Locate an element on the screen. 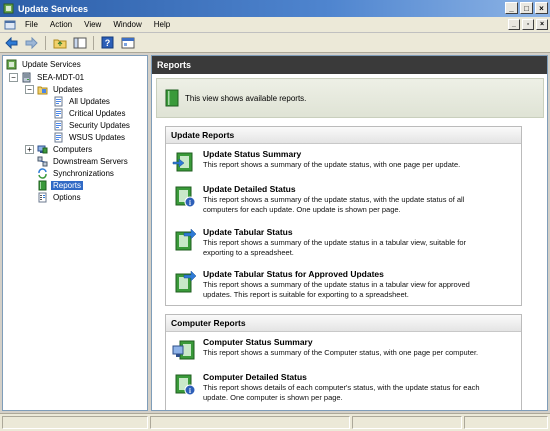  report-description: update. One computer is shown per page. is located at coordinates (273, 397).